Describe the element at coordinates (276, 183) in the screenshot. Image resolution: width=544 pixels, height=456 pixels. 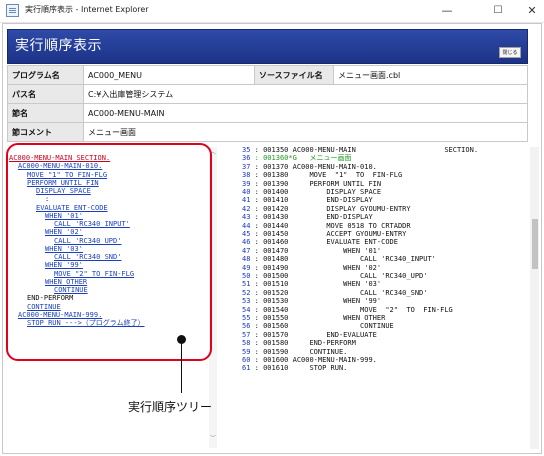
I see `sequence-number: 001390` at that location.